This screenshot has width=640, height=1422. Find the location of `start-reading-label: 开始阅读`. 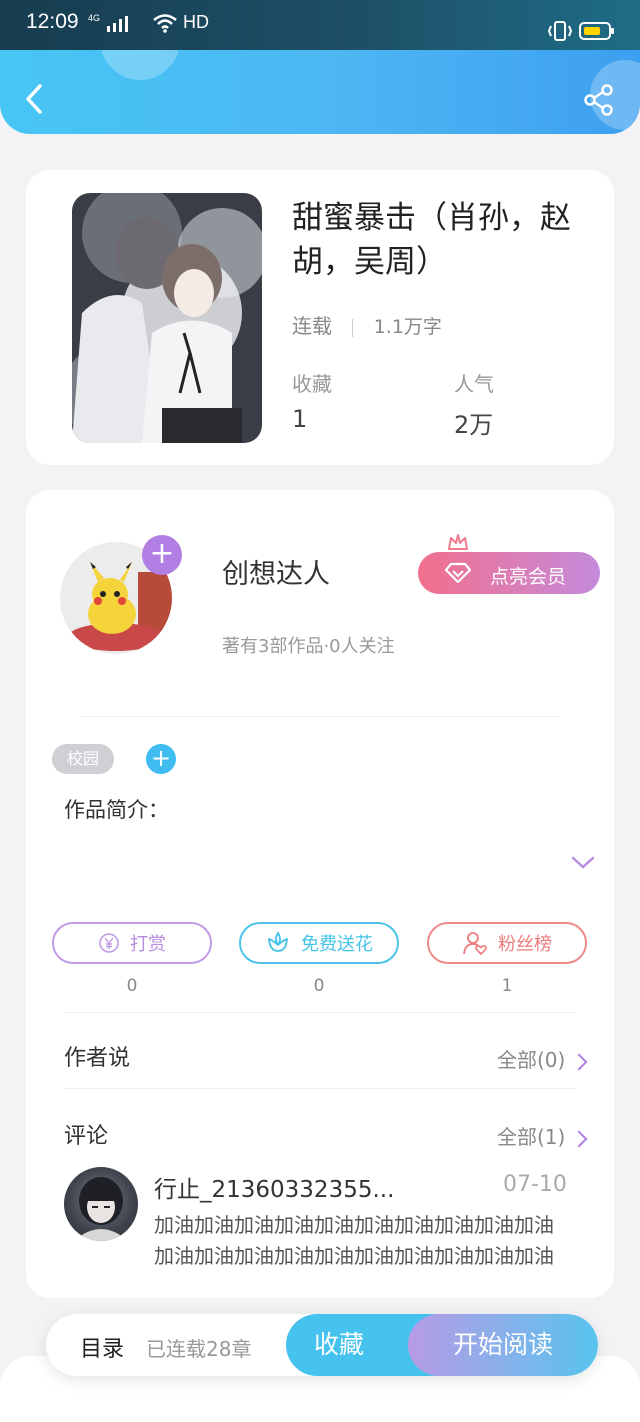

start-reading-label: 开始阅读 is located at coordinates (502, 1344).